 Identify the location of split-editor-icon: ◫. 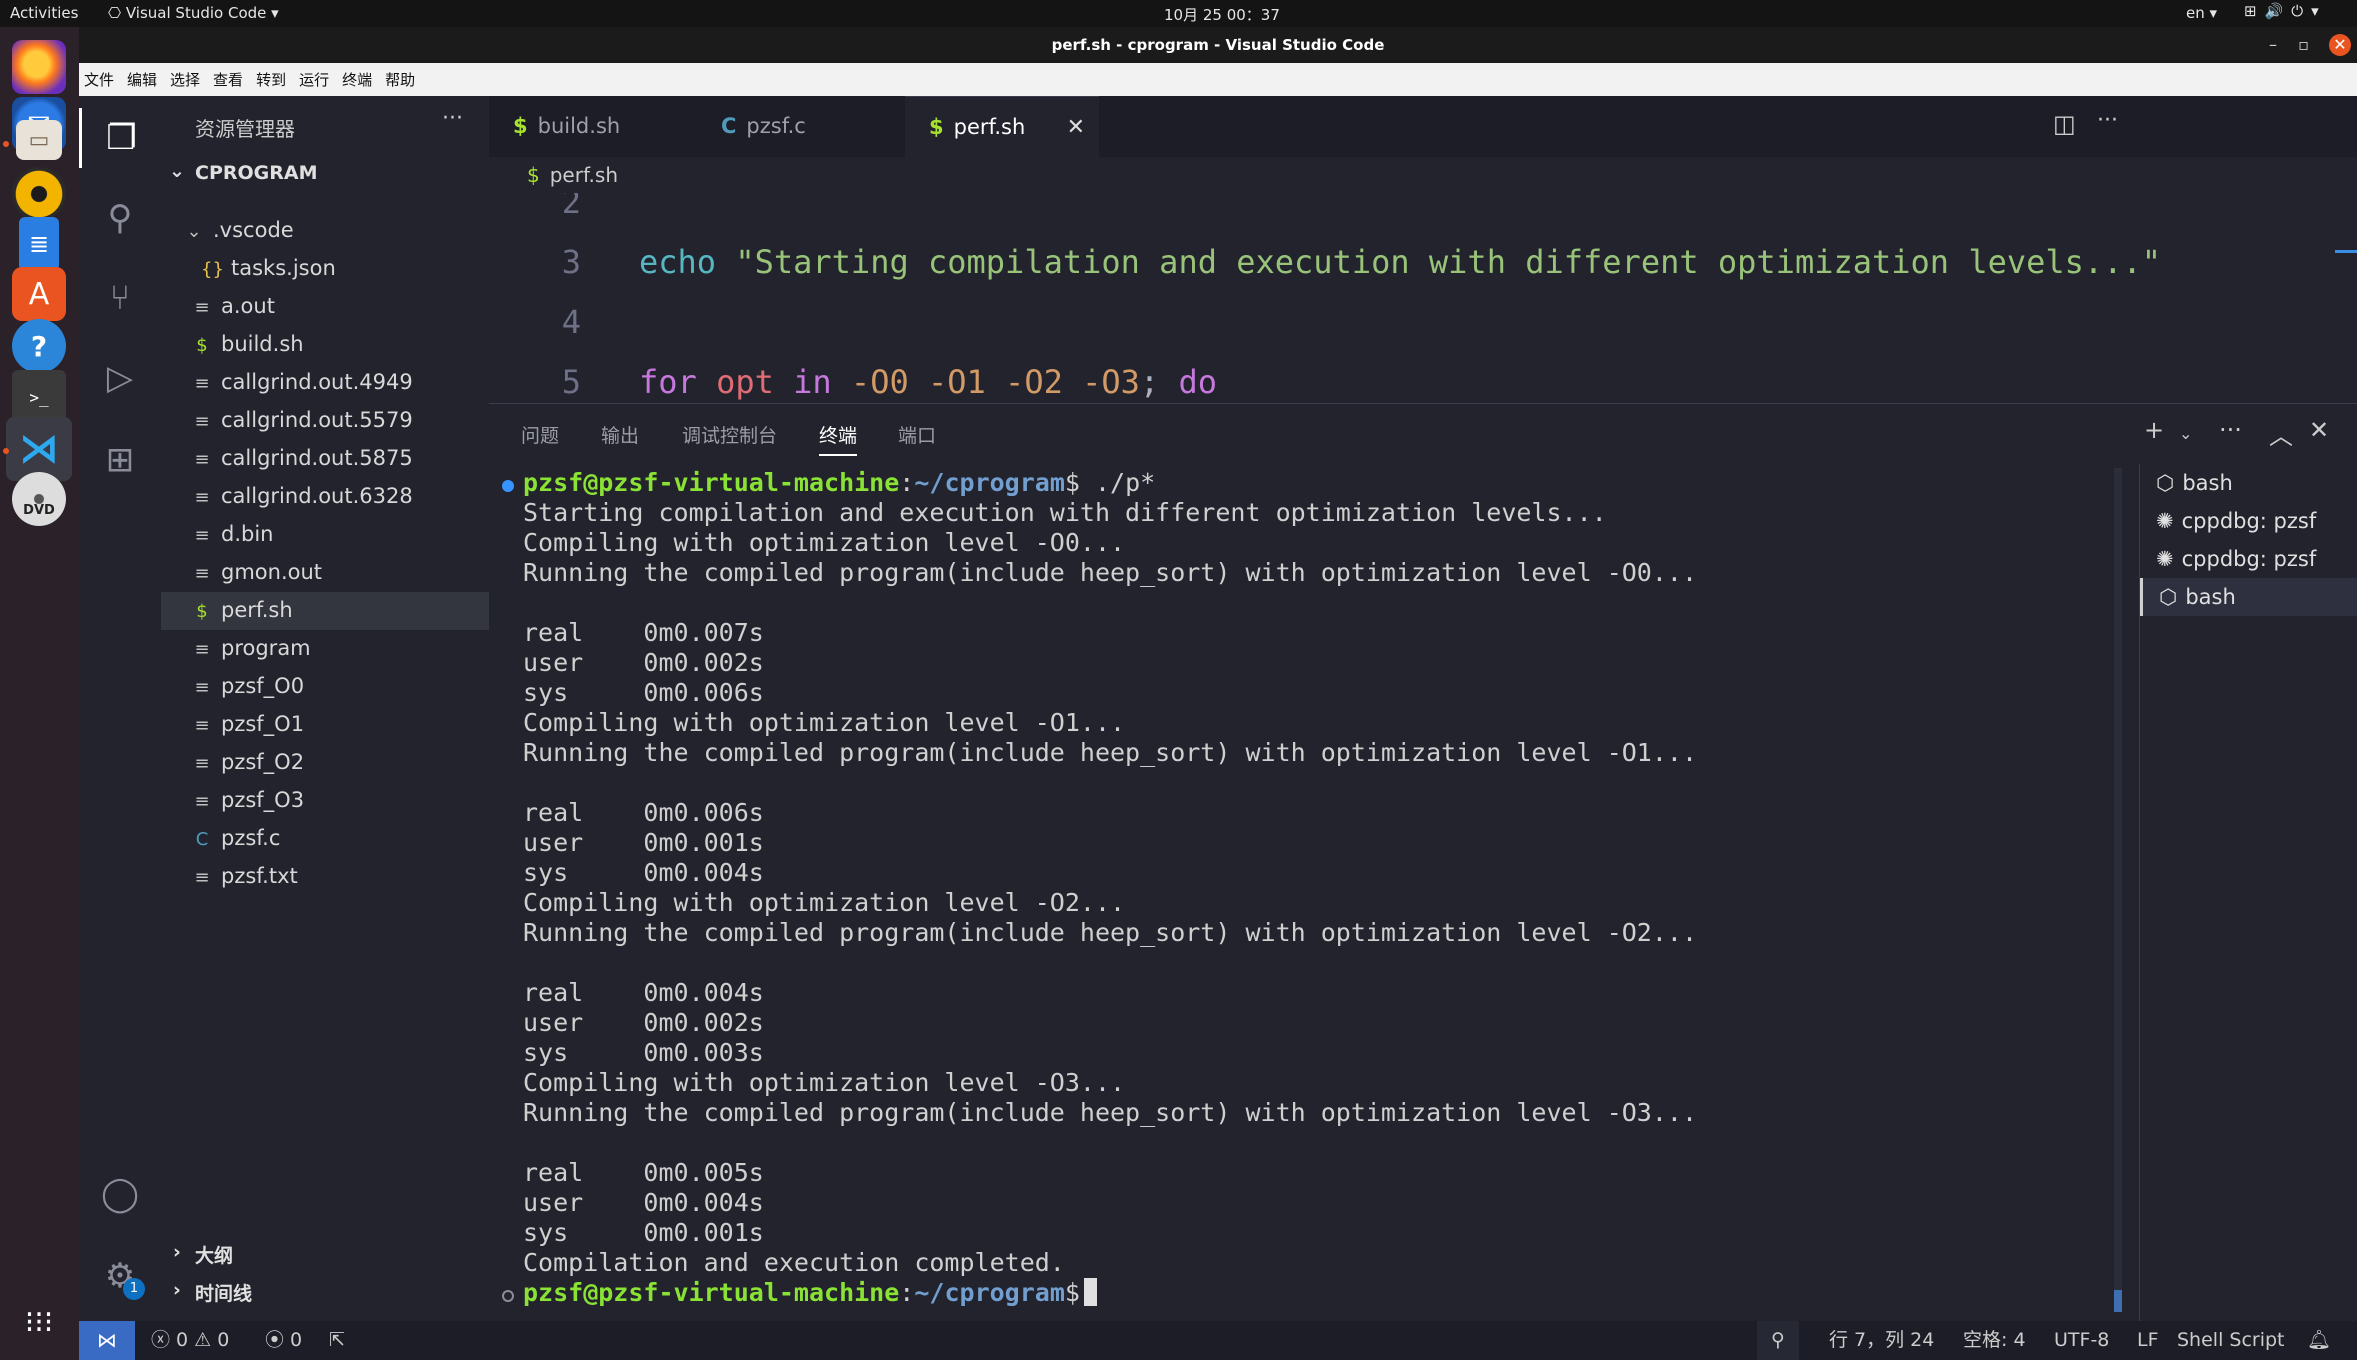
(2064, 124).